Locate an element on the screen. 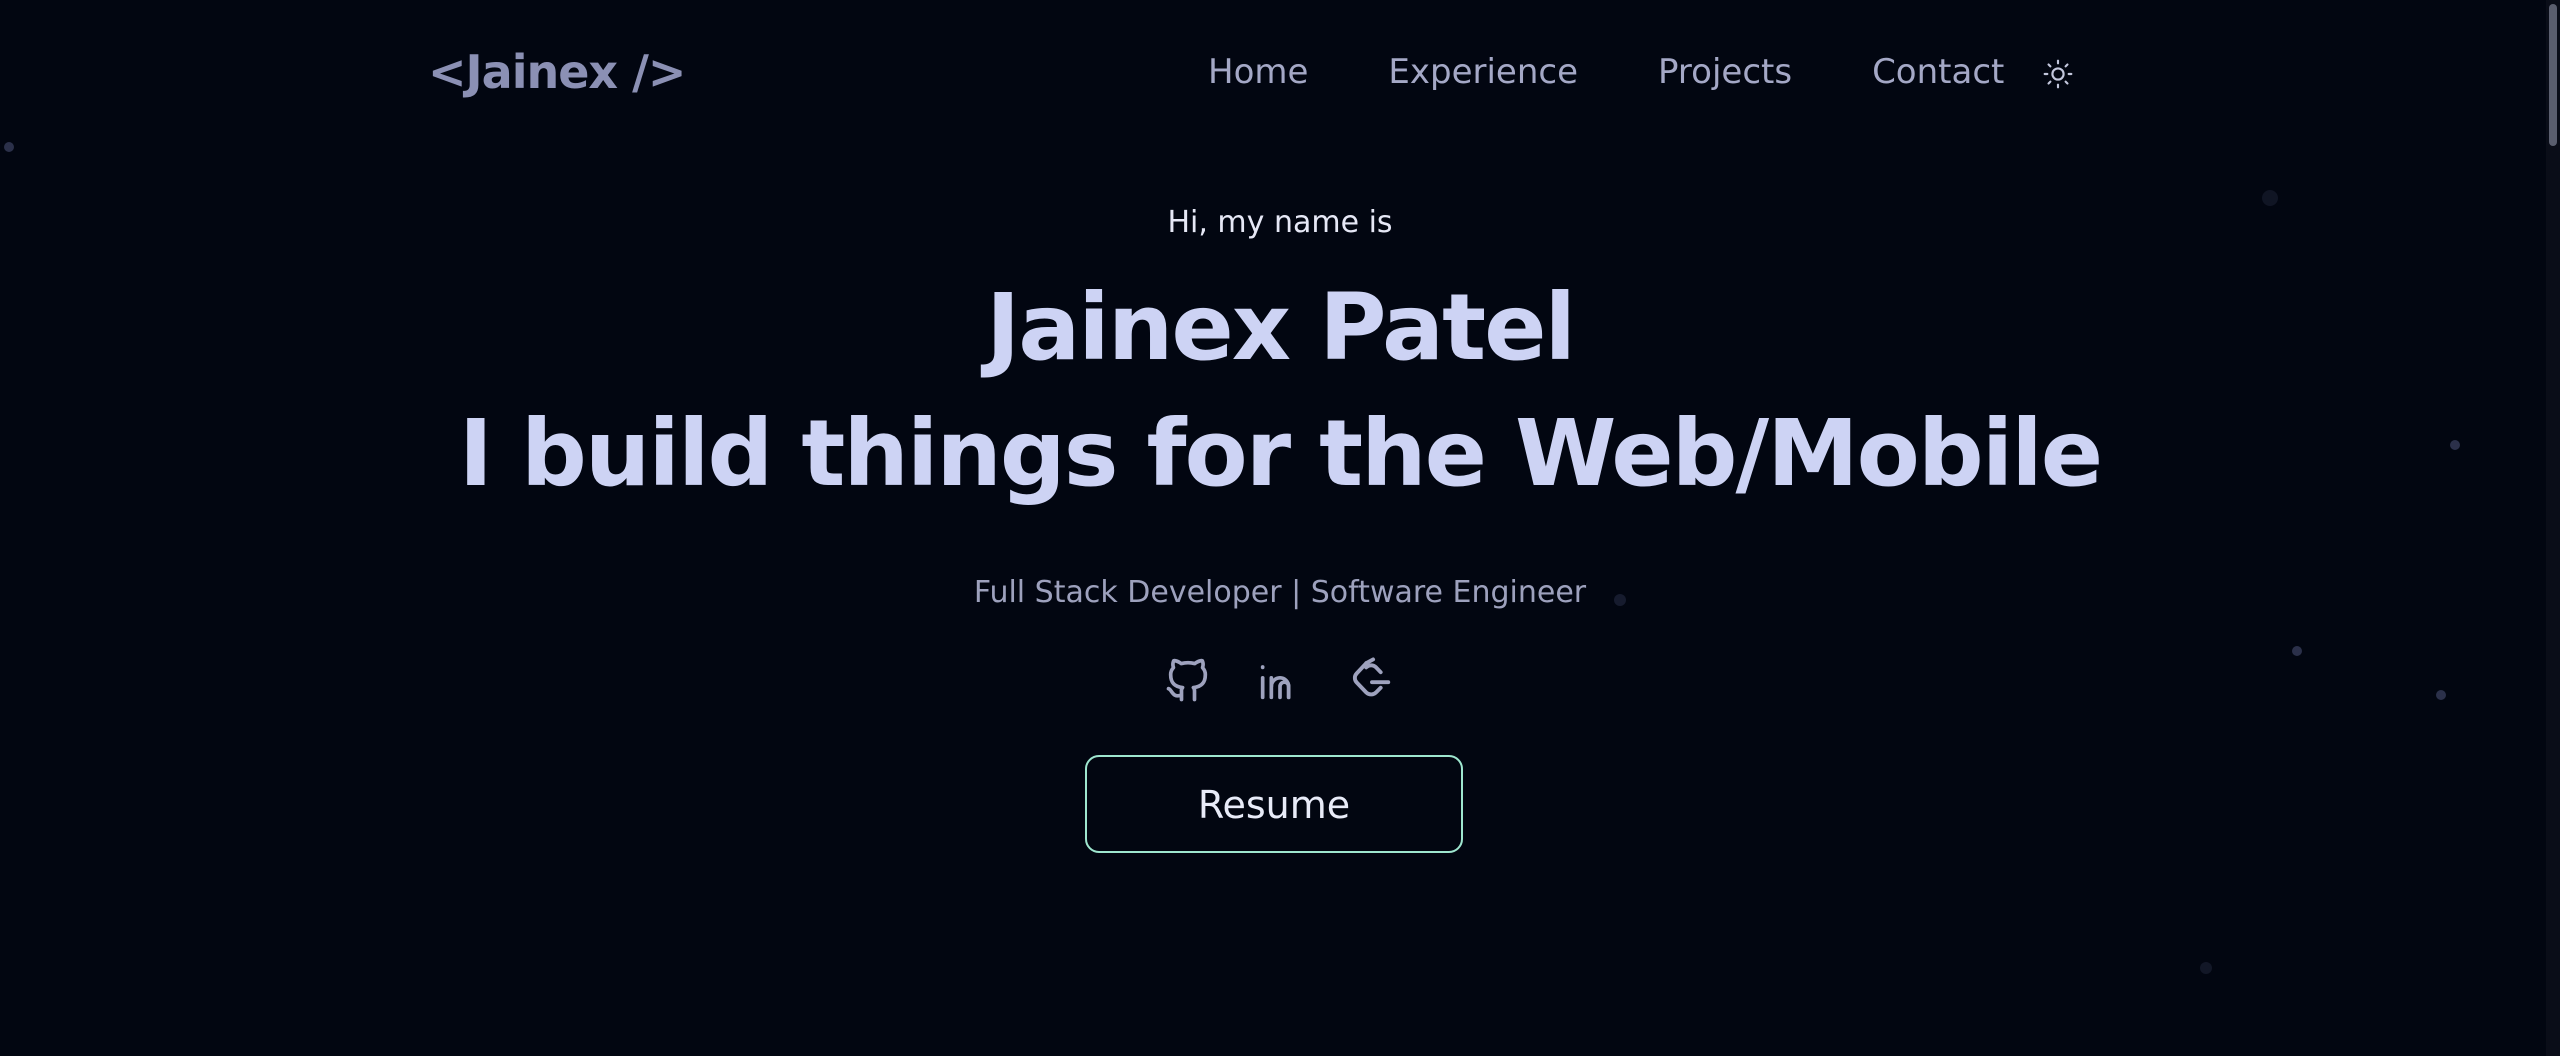  github-link is located at coordinates (1188, 680).